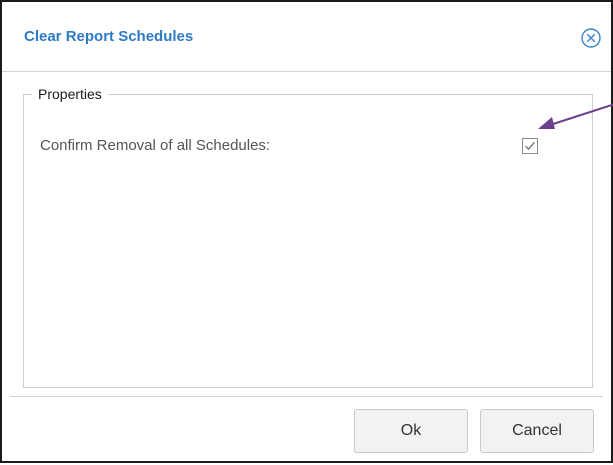 This screenshot has height=465, width=613. What do you see at coordinates (109, 36) in the screenshot?
I see `dialog-title: Clear Report Schedules` at bounding box center [109, 36].